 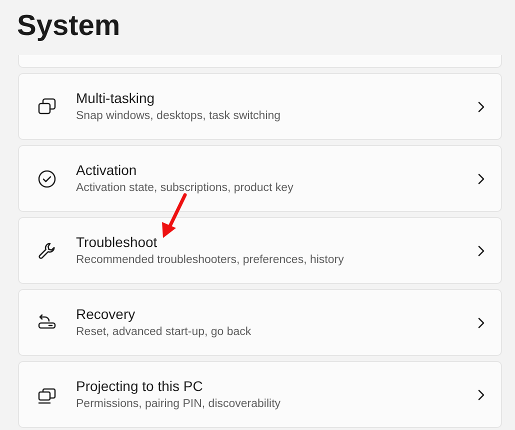 What do you see at coordinates (116, 98) in the screenshot?
I see `card-title: Multi-tasking` at bounding box center [116, 98].